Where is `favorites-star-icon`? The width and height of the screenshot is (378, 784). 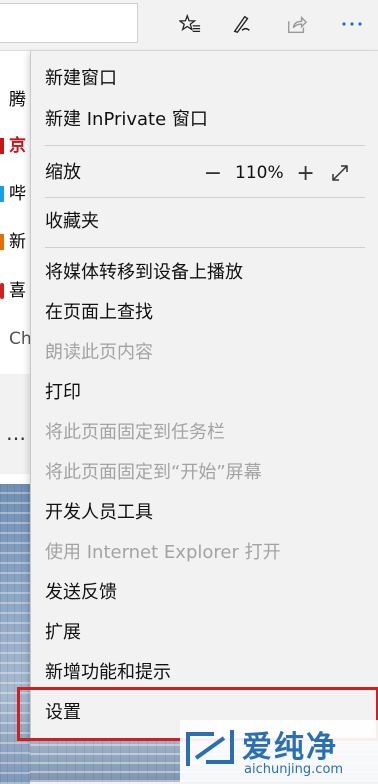 favorites-star-icon is located at coordinates (190, 24).